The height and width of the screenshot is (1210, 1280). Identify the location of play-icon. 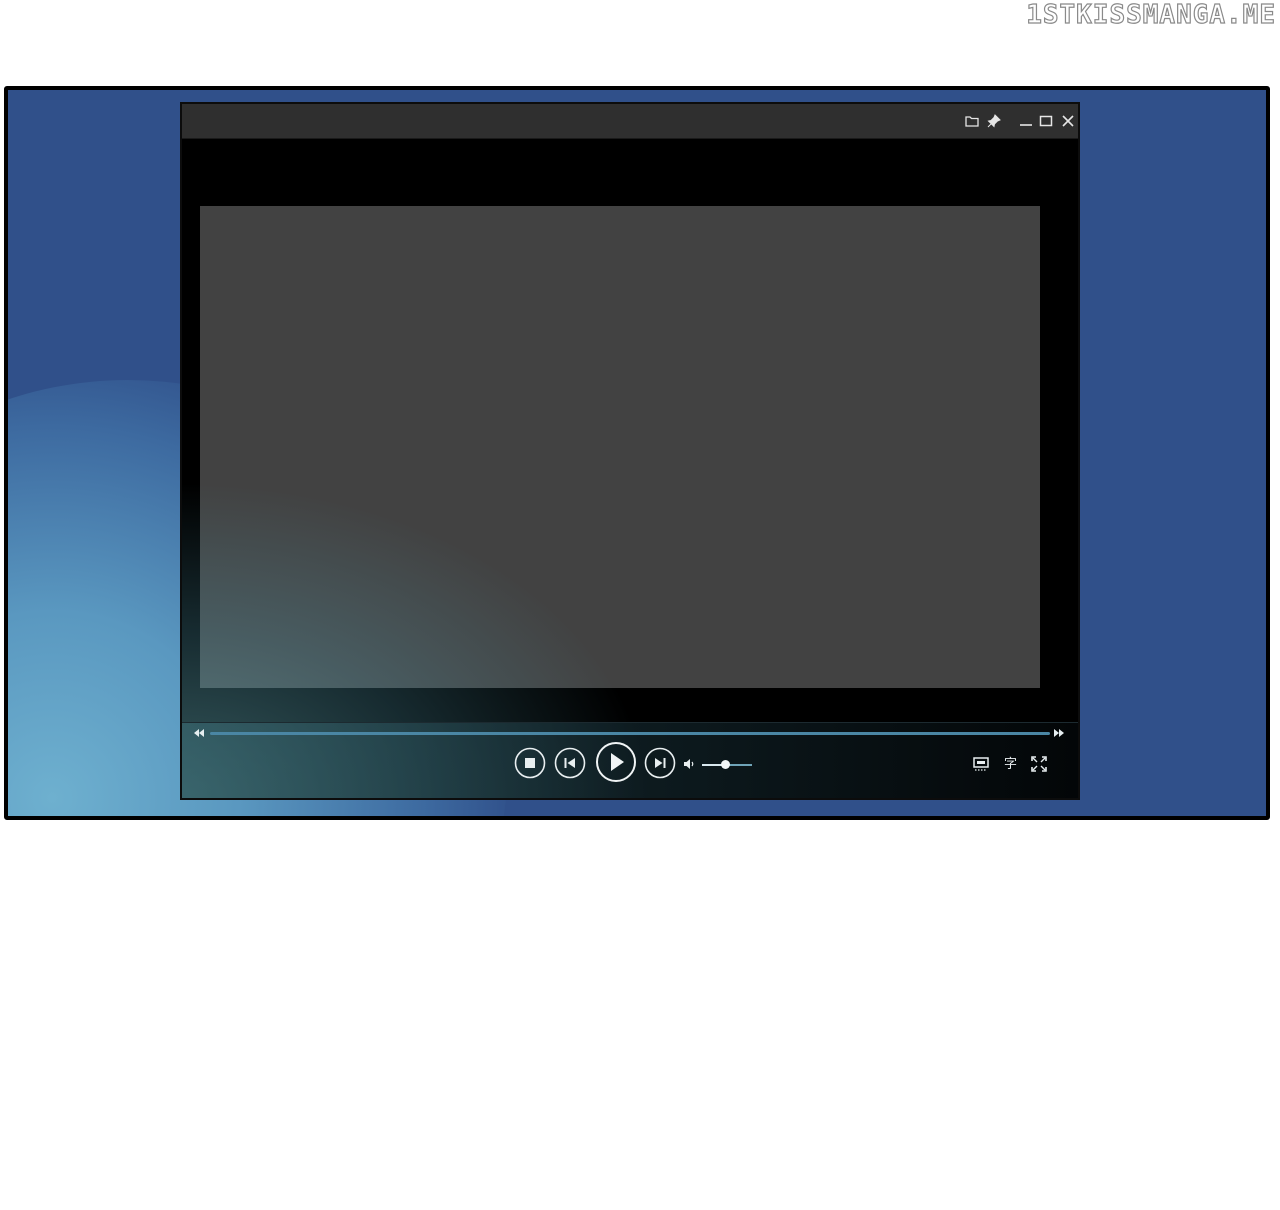
(616, 762).